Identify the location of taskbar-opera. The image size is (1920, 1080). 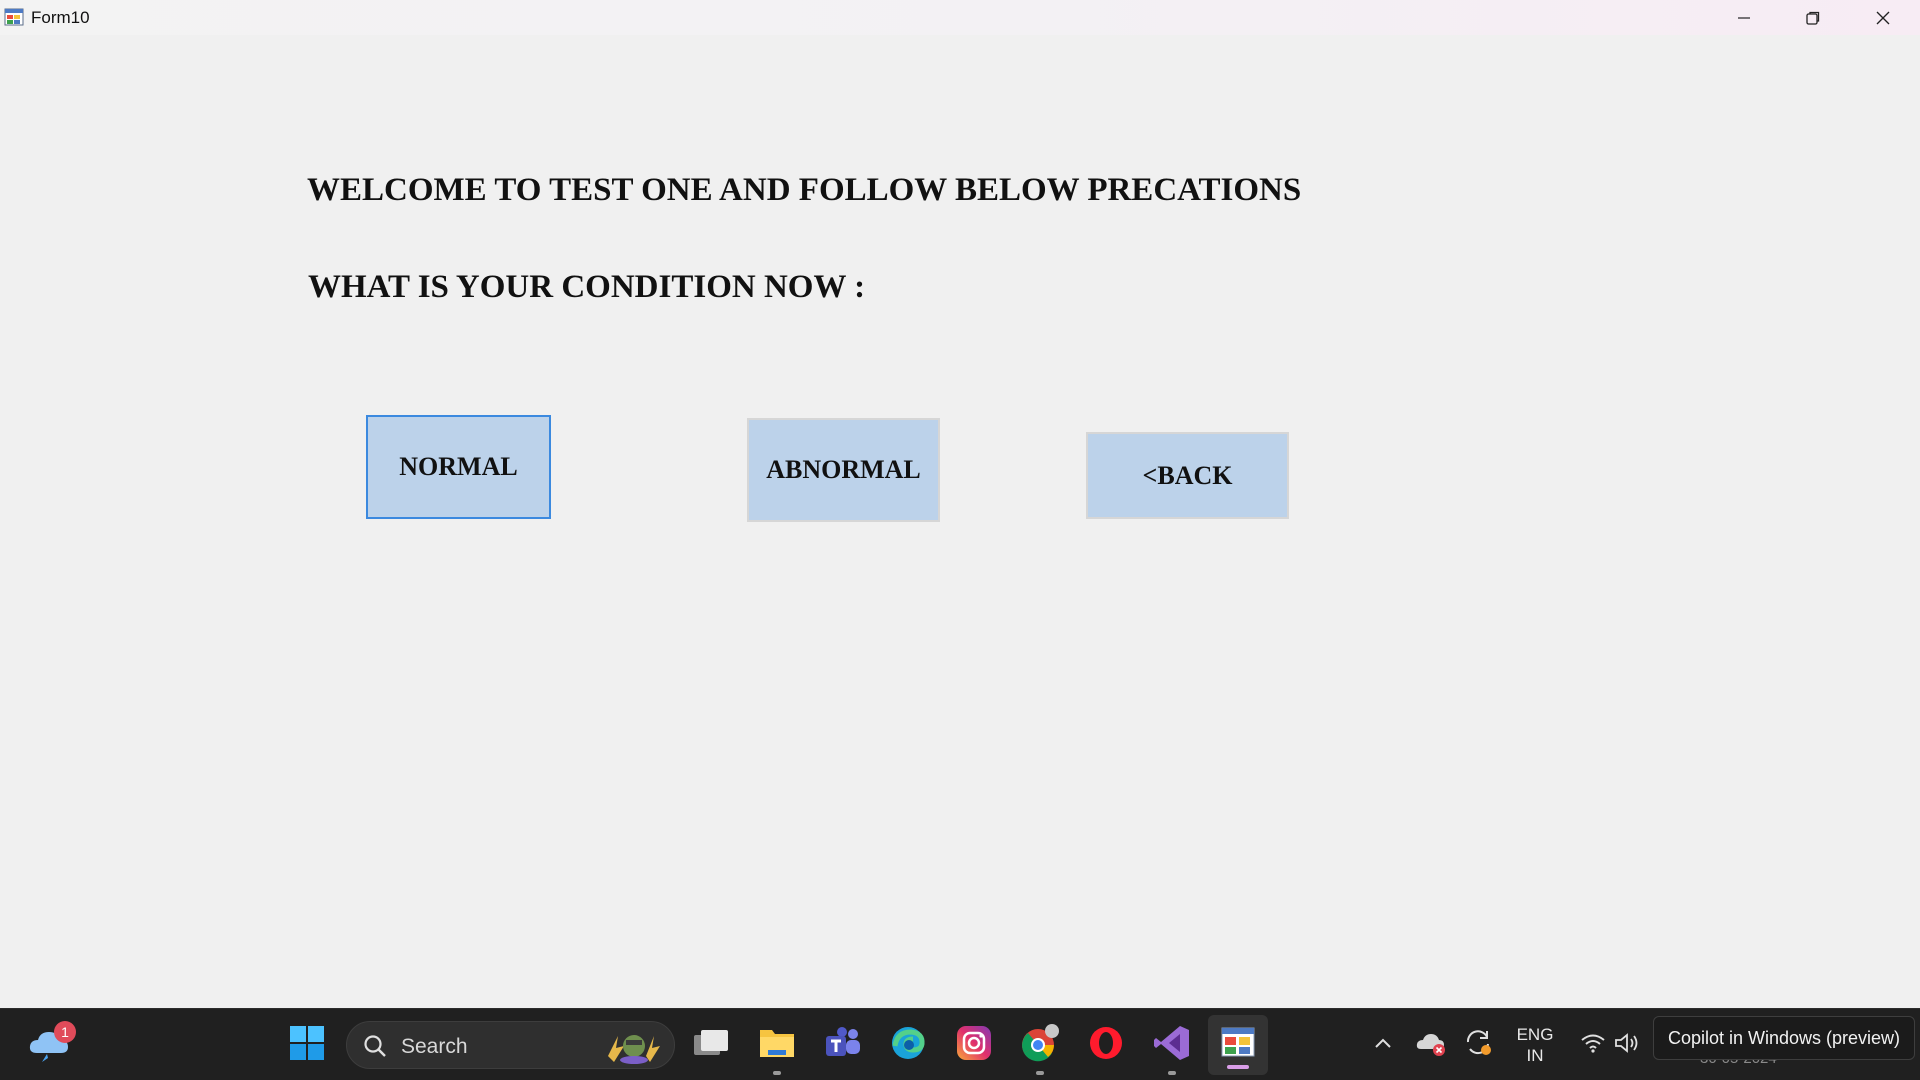
(1106, 1044).